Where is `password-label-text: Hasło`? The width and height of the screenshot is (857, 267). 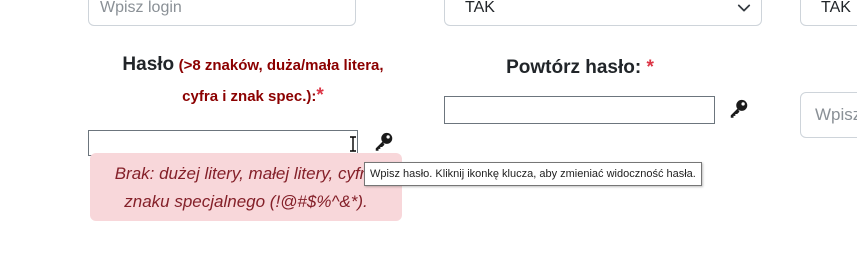
password-label-text: Hasło is located at coordinates (148, 64).